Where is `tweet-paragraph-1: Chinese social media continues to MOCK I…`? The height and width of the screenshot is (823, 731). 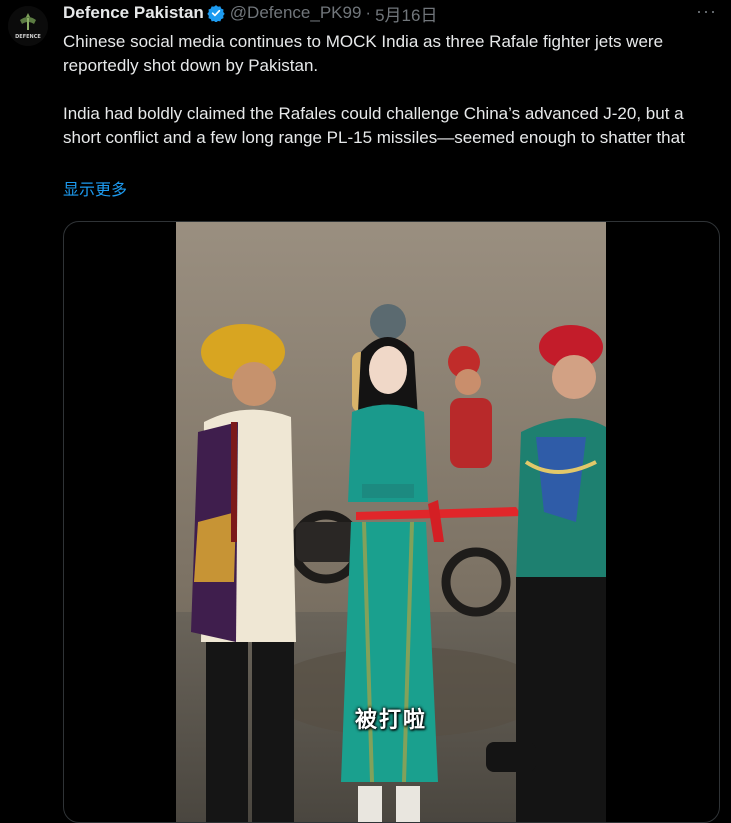 tweet-paragraph-1: Chinese social media continues to MOCK I… is located at coordinates (363, 53).